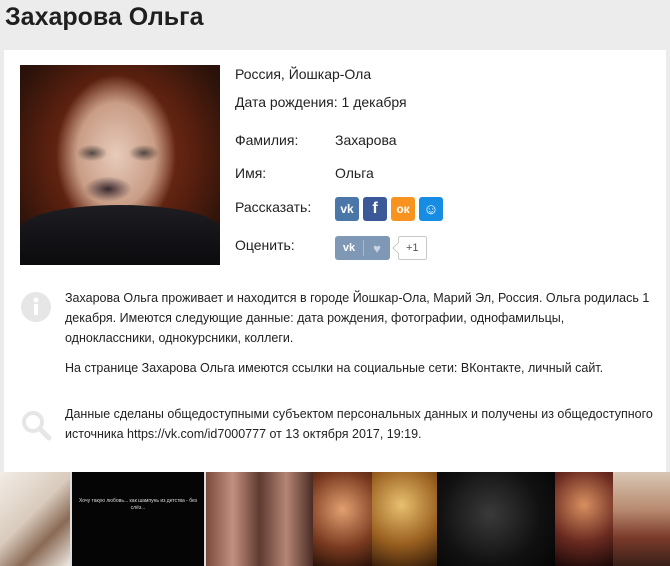 This screenshot has width=670, height=566. Describe the element at coordinates (120, 165) in the screenshot. I see `avatar` at that location.